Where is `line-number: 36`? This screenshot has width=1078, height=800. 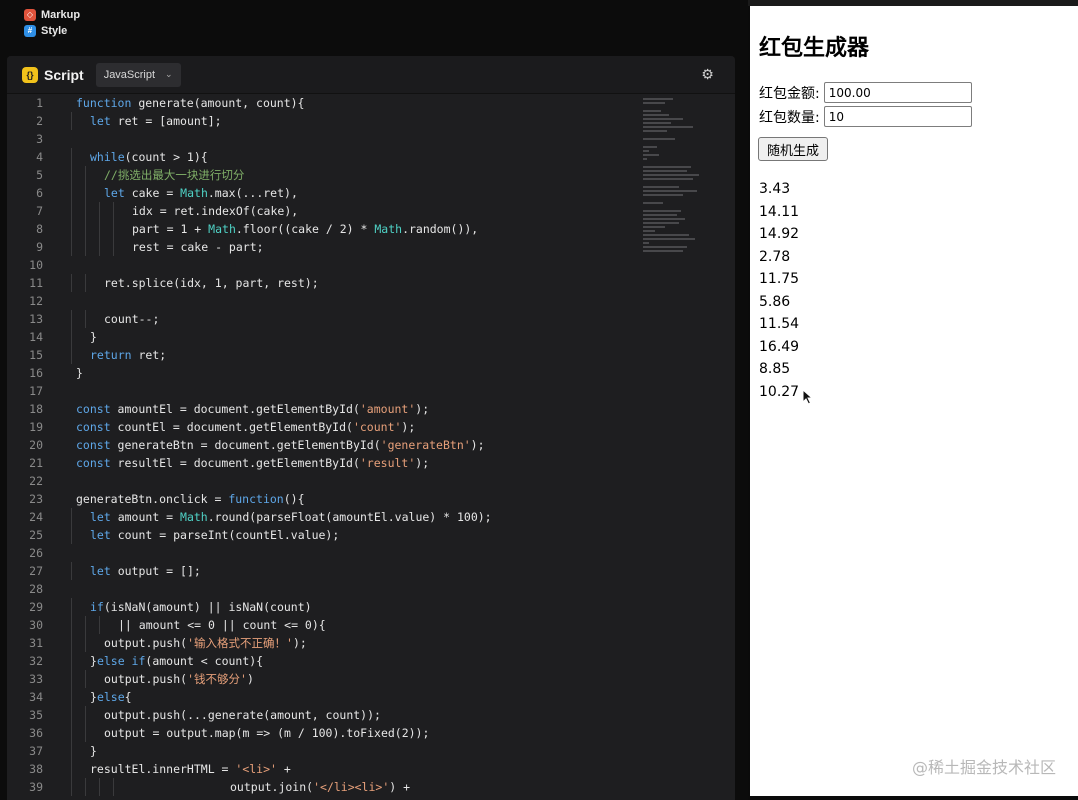
line-number: 36 is located at coordinates (36, 733).